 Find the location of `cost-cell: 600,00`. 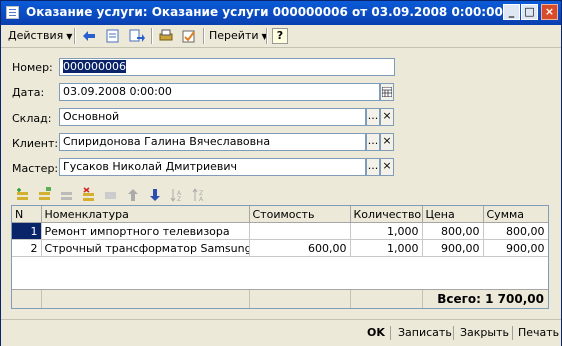

cost-cell: 600,00 is located at coordinates (300, 248).